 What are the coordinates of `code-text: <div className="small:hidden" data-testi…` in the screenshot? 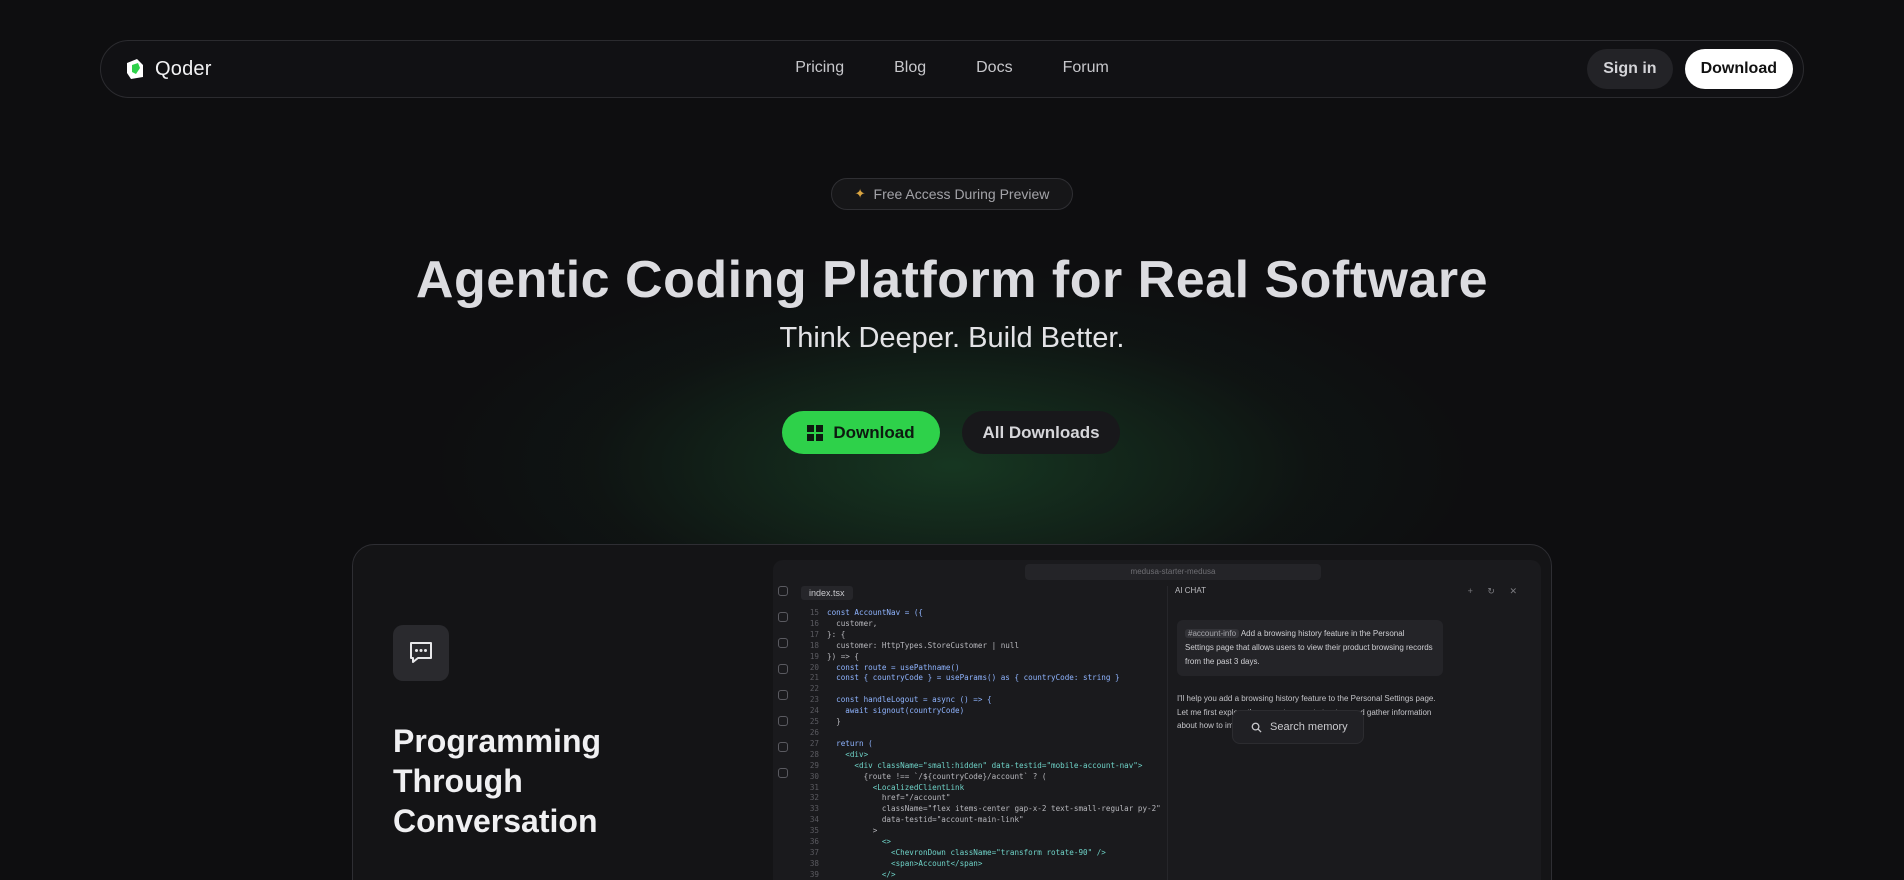 It's located at (985, 765).